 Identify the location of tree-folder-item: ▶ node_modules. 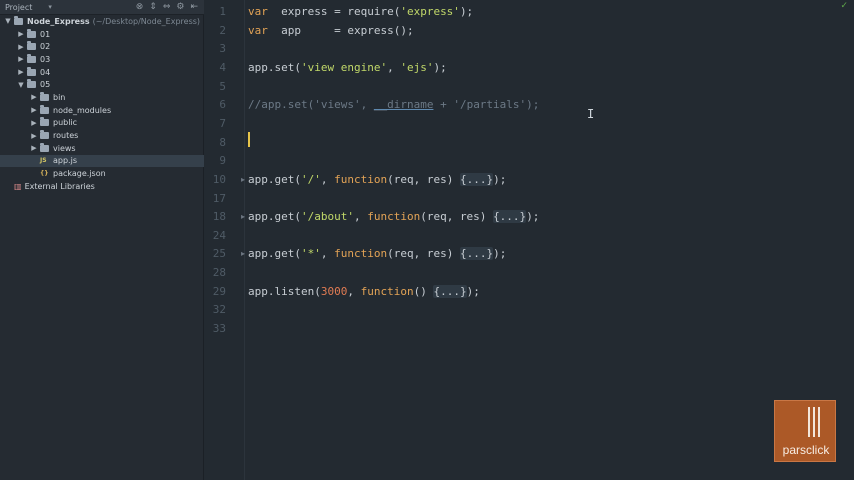
(102, 110).